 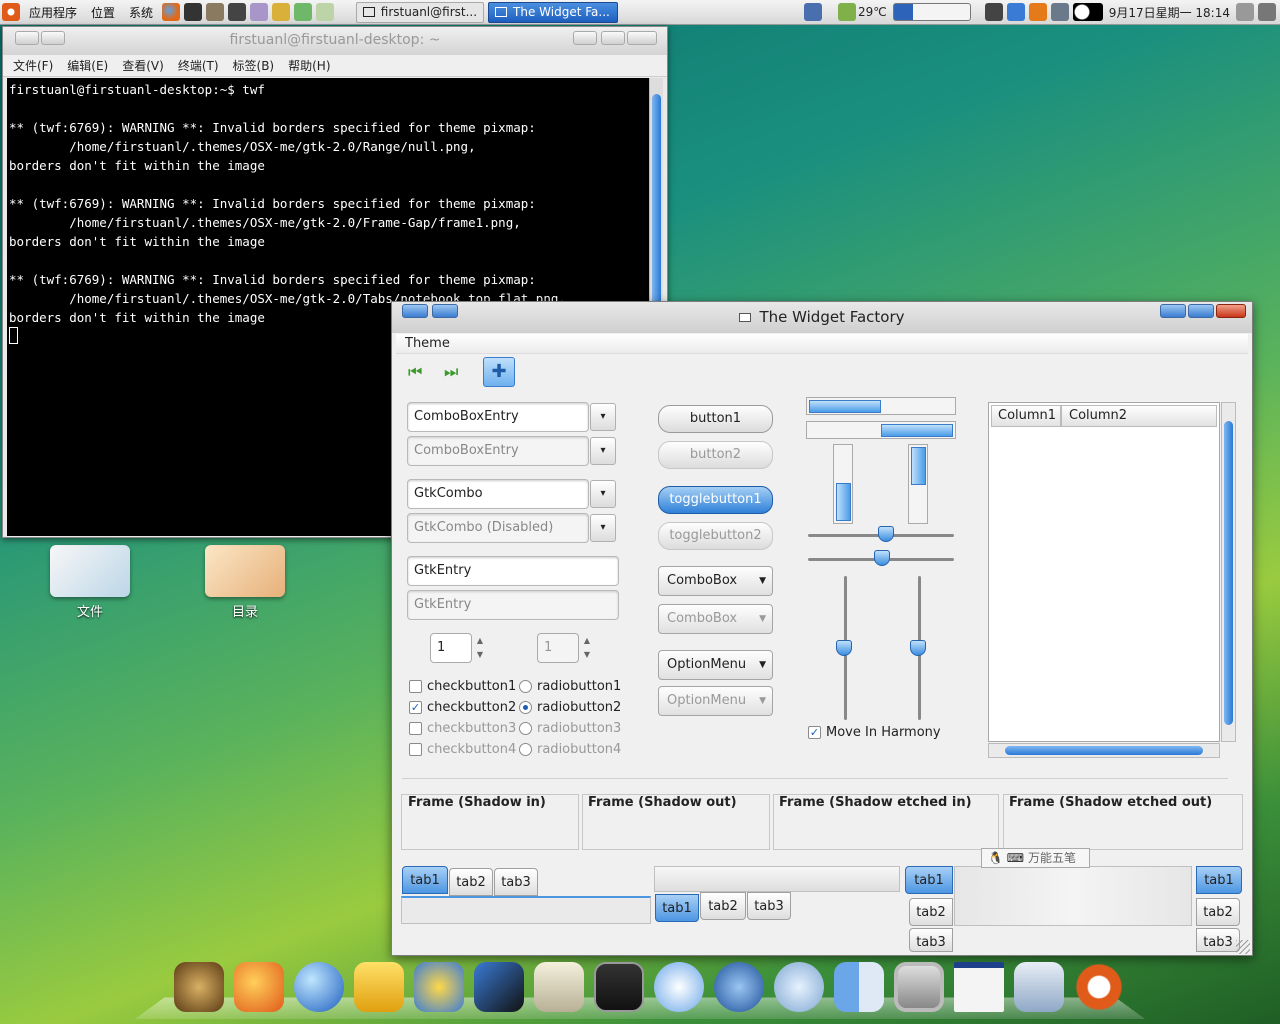 What do you see at coordinates (103, 12) in the screenshot?
I see `menu-places: 位置` at bounding box center [103, 12].